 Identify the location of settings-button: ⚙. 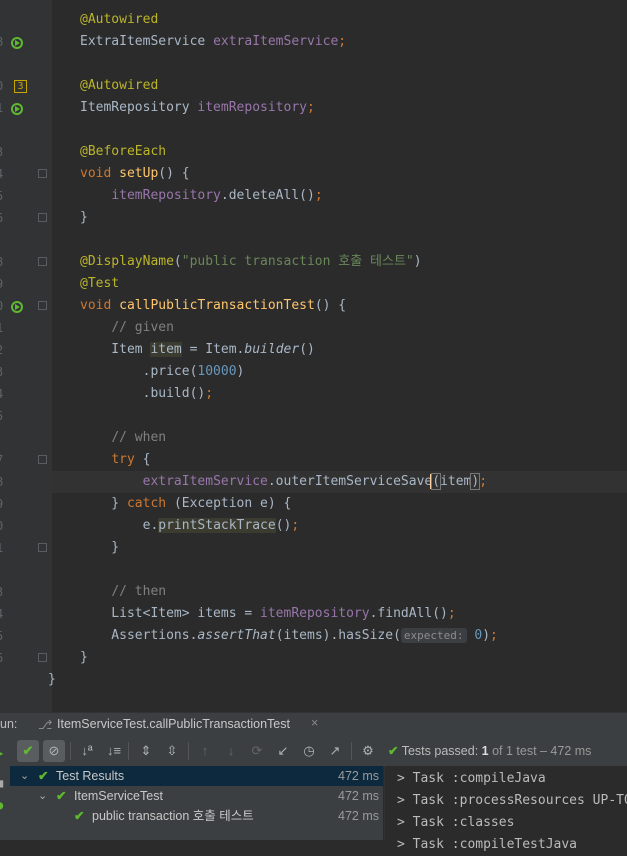
(368, 751).